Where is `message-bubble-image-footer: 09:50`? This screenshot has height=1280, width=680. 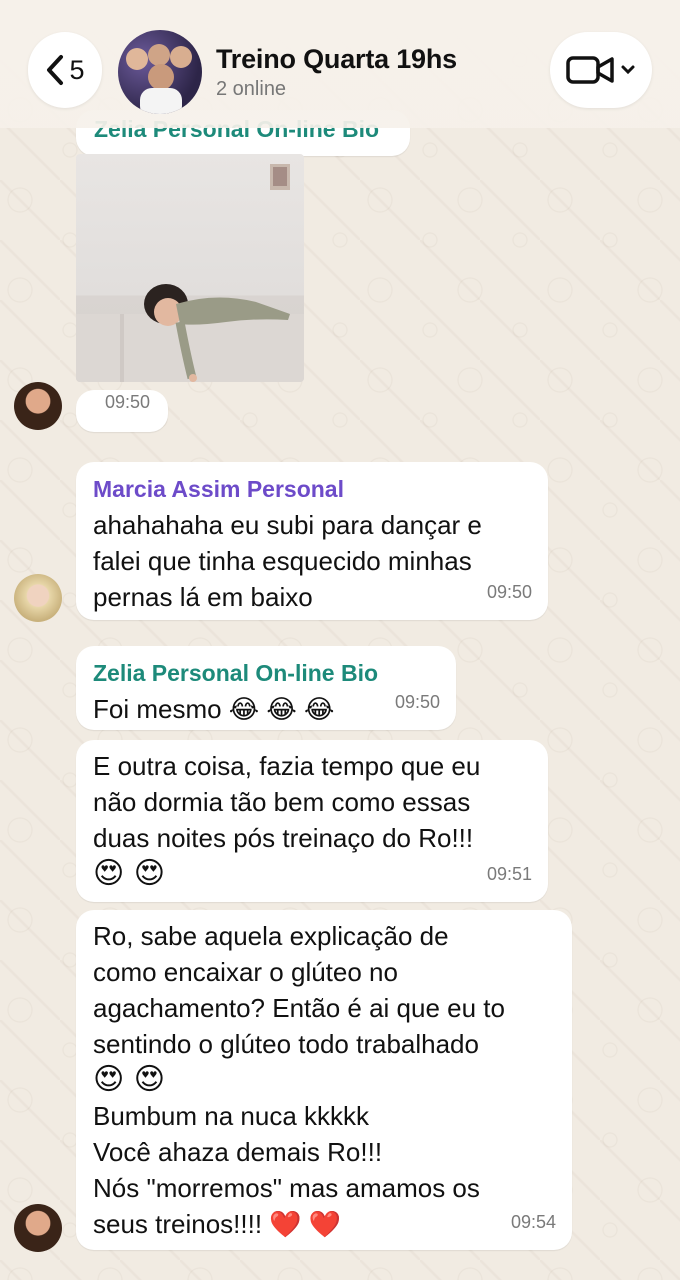
message-bubble-image-footer: 09:50 is located at coordinates (122, 411).